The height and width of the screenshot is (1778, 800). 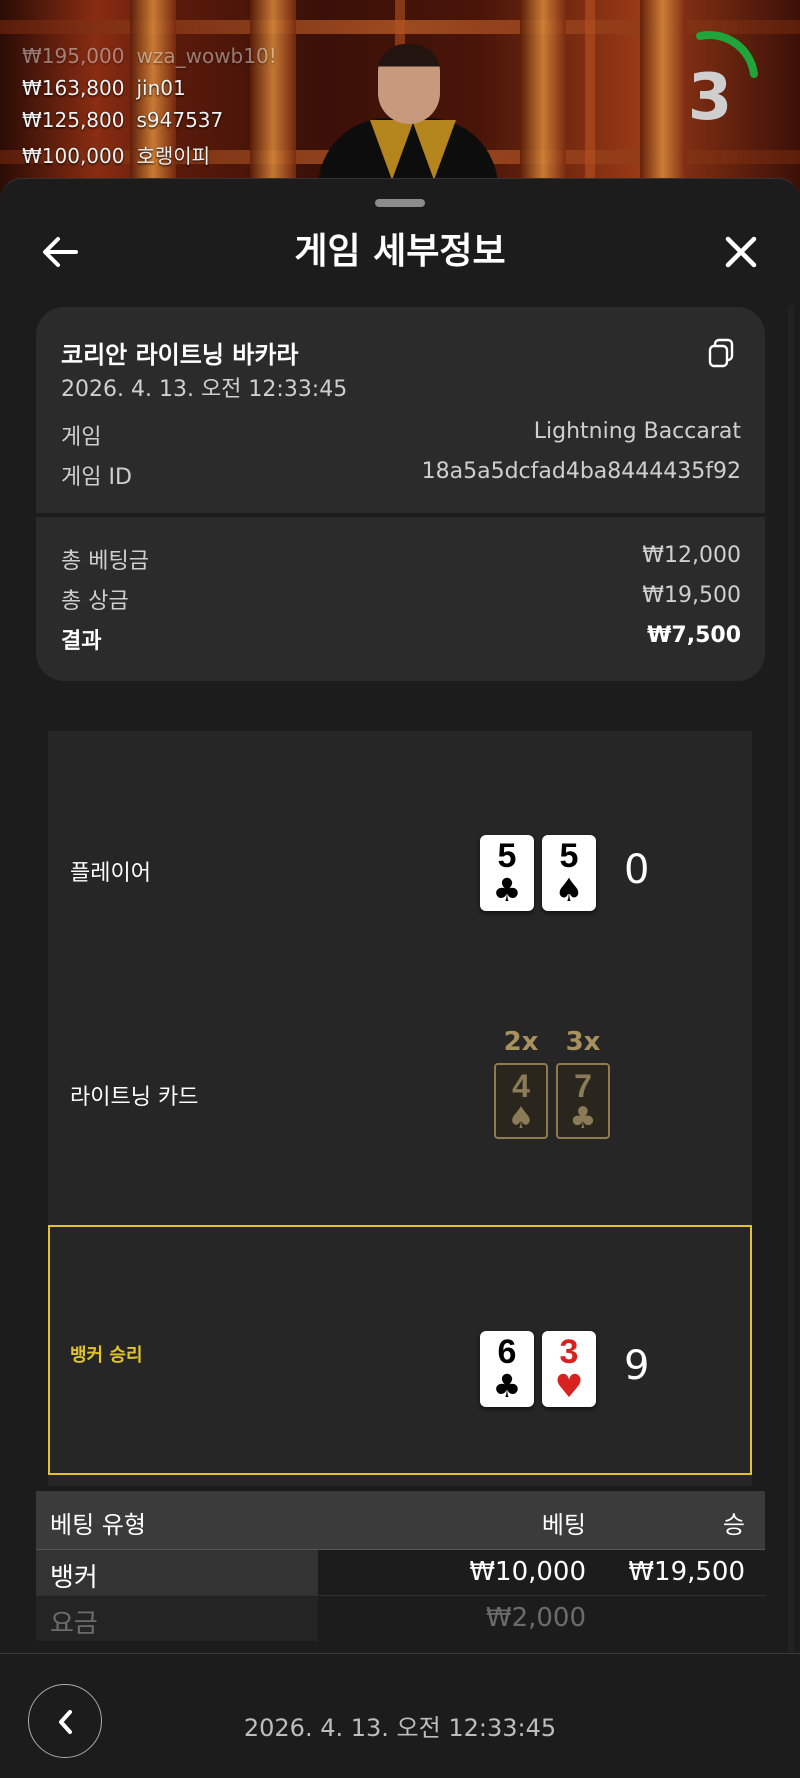 I want to click on countdown-timer: 3, so click(x=710, y=80).